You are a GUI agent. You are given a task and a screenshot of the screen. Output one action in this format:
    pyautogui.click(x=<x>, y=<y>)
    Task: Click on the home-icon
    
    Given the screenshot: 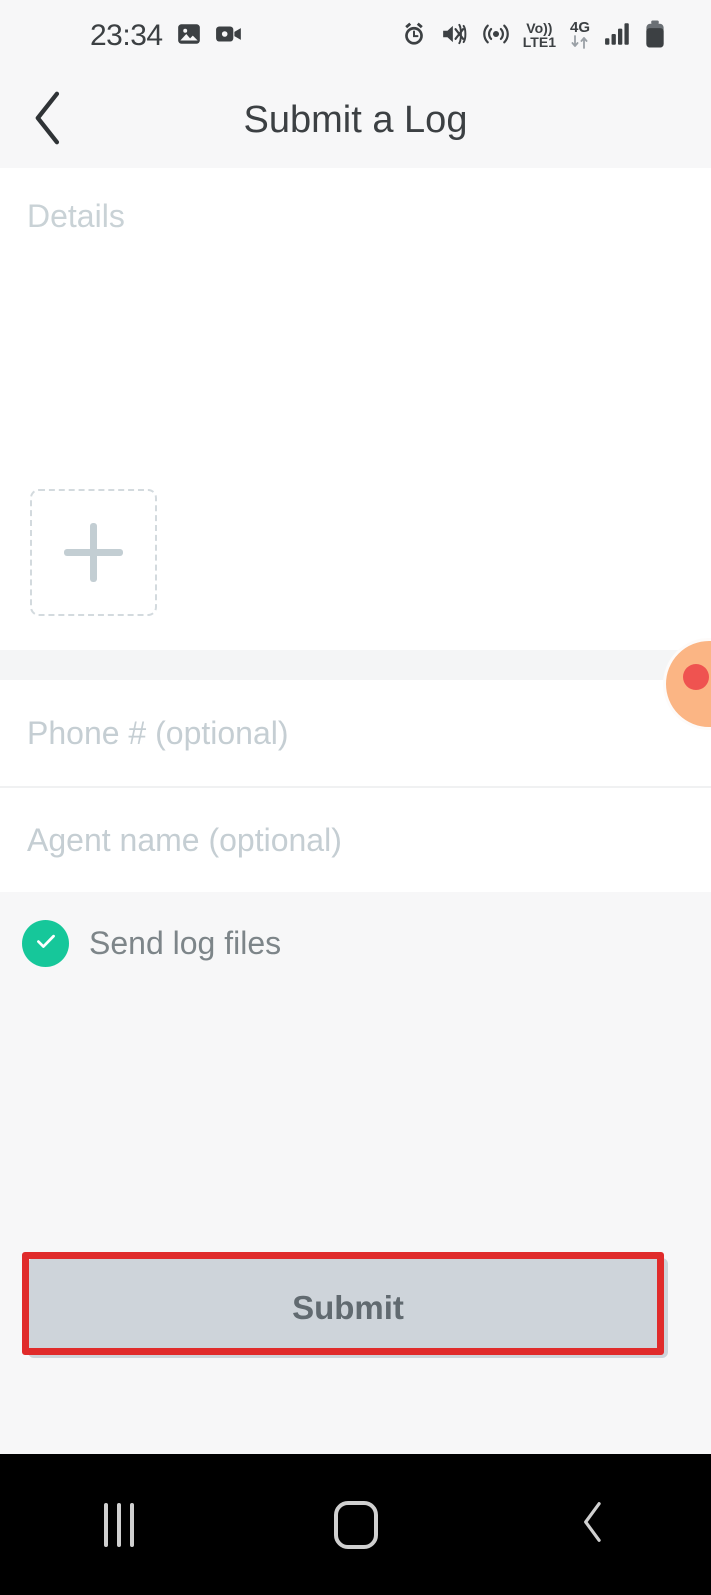 What is the action you would take?
    pyautogui.click(x=355, y=1524)
    